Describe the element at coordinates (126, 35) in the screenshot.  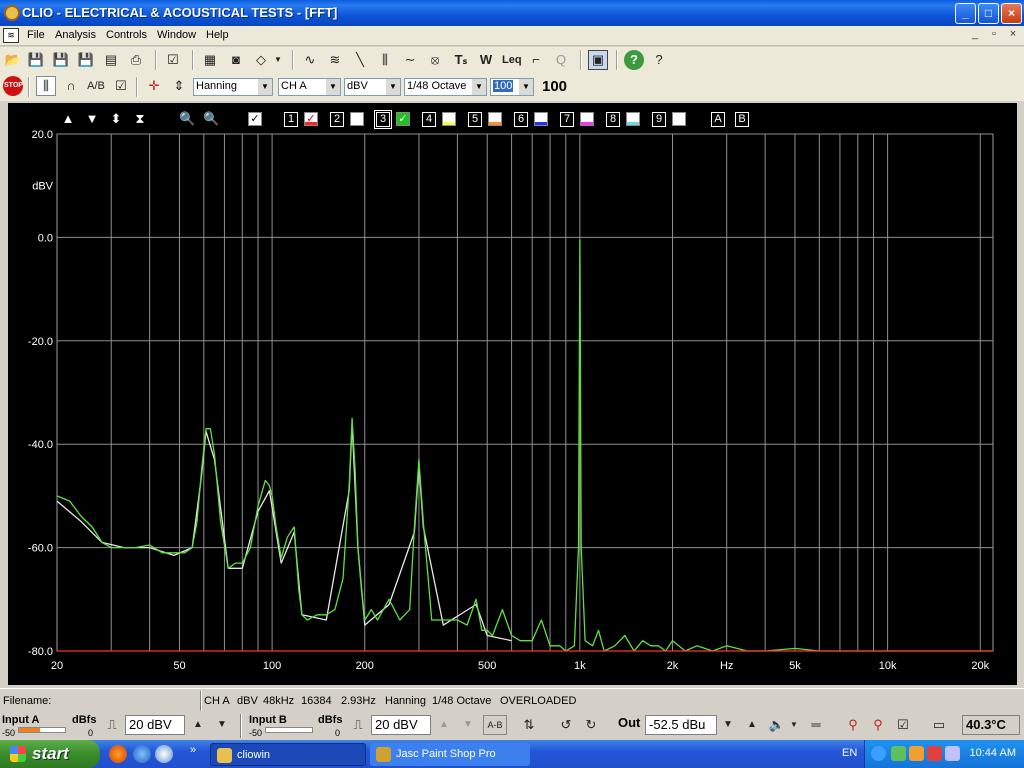
I see `menu-controls: Controls` at that location.